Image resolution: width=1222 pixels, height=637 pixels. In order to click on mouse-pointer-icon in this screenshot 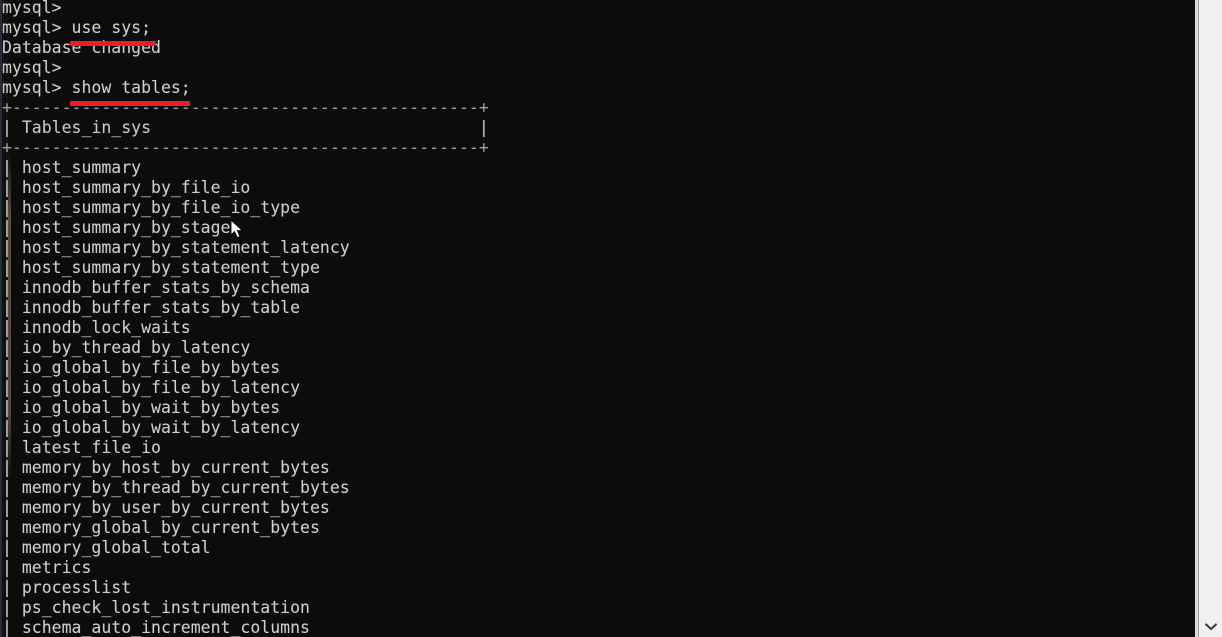, I will do `click(237, 229)`.